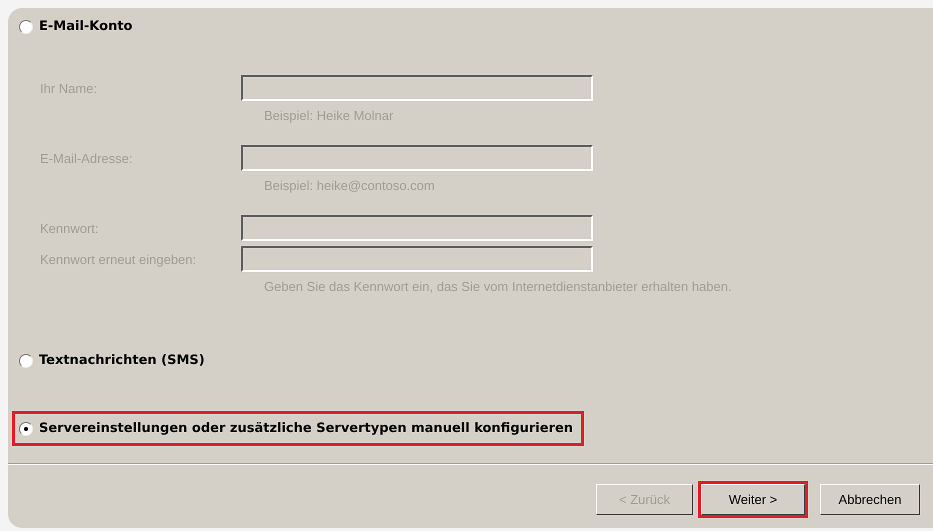 This screenshot has width=933, height=531. I want to click on dialog-button: Abbrechen, so click(870, 499).